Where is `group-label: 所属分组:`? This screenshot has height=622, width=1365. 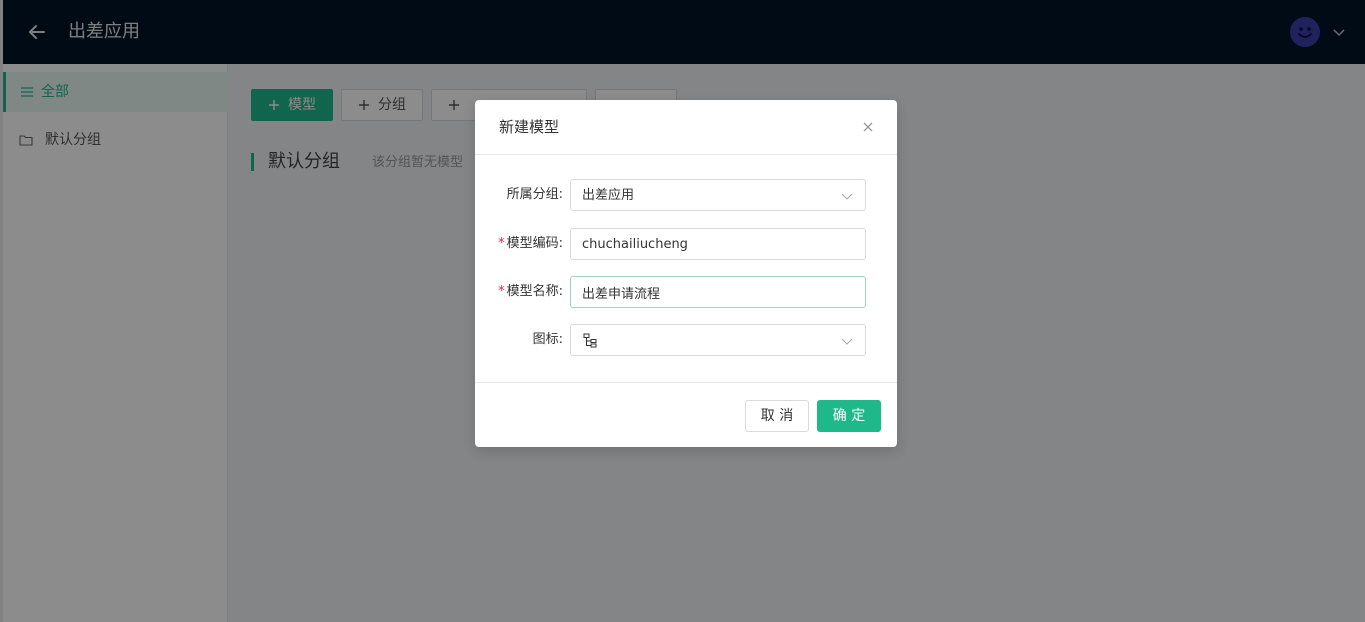
group-label: 所属分组: is located at coordinates (534, 194).